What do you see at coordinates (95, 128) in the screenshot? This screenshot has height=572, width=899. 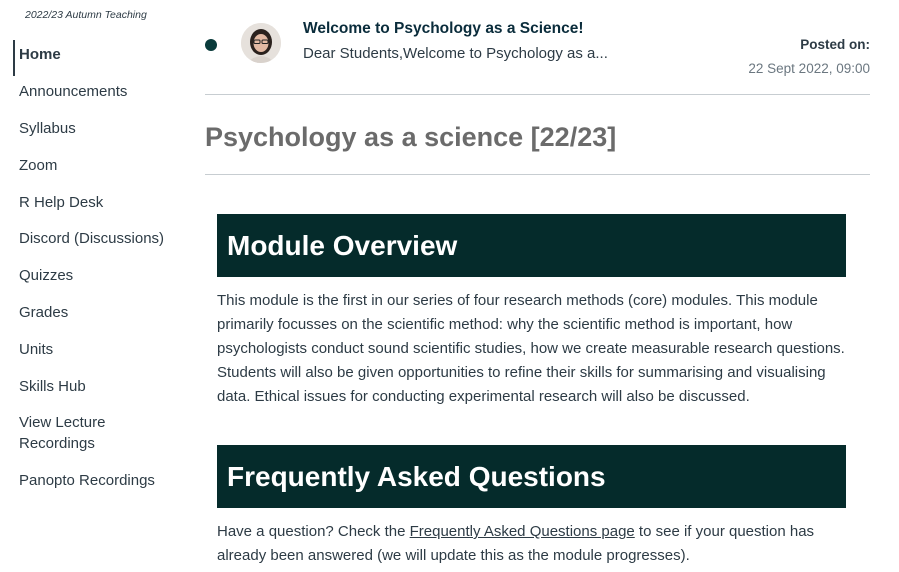 I see `nav-item-syllabus: Syllabus` at bounding box center [95, 128].